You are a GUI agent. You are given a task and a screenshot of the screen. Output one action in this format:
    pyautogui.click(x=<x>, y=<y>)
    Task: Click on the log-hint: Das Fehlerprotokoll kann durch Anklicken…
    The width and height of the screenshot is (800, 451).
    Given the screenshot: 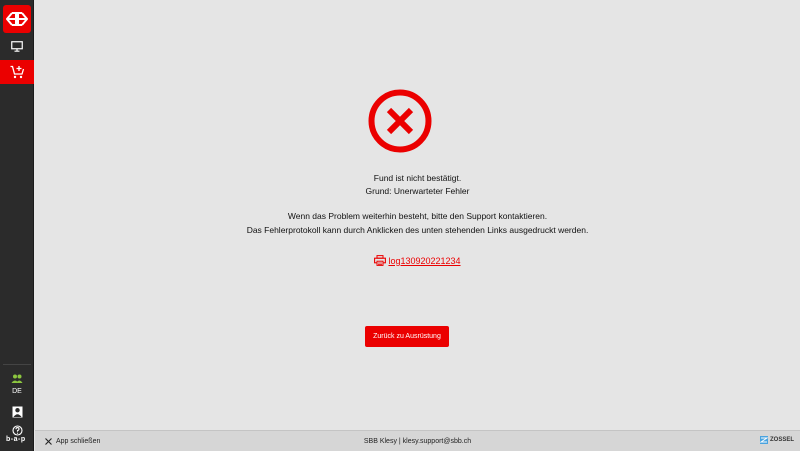 What is the action you would take?
    pyautogui.click(x=417, y=230)
    